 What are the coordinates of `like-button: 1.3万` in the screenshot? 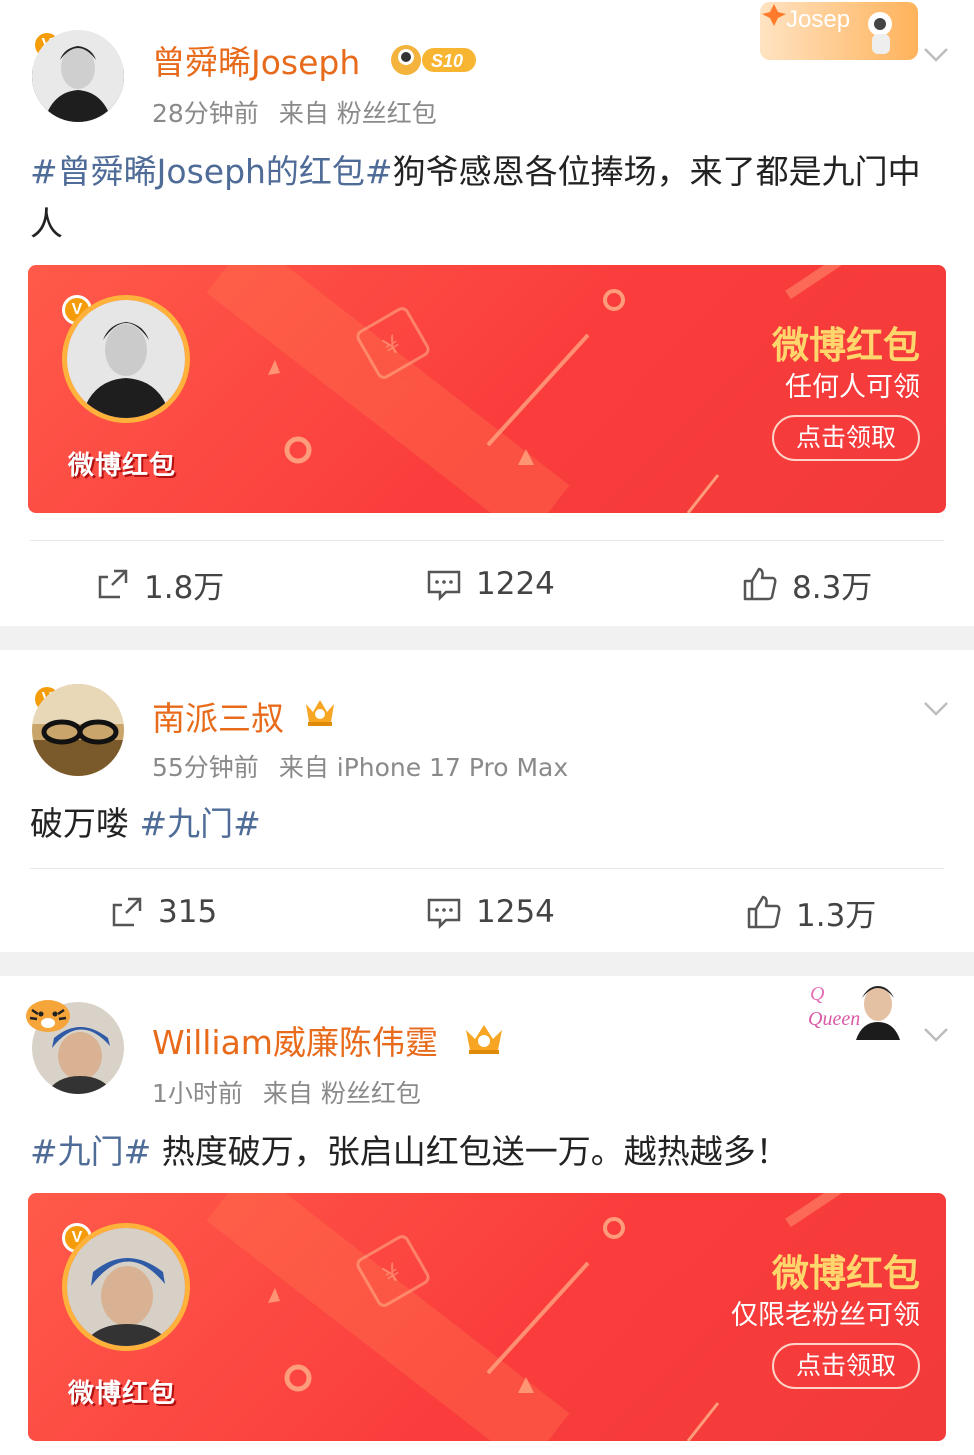 It's located at (811, 912).